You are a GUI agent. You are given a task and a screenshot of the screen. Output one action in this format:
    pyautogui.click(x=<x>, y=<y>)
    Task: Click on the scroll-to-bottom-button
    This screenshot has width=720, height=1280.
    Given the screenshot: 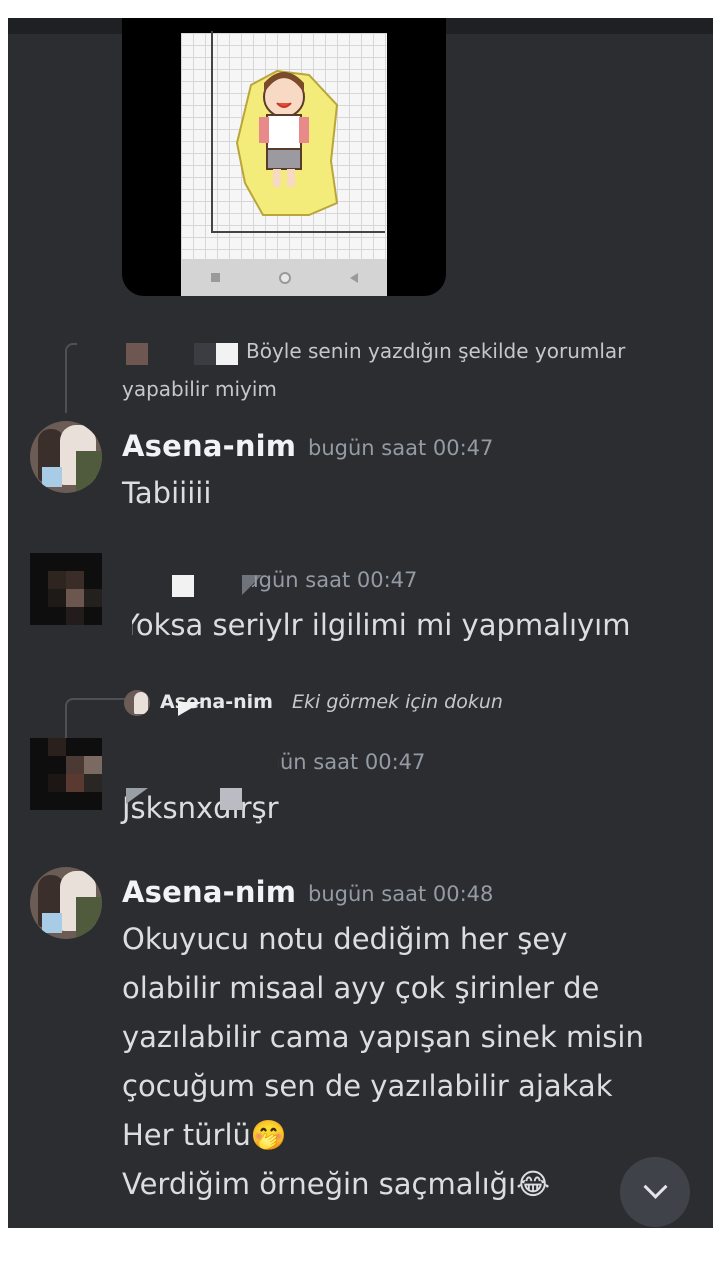 What is the action you would take?
    pyautogui.click(x=655, y=1192)
    